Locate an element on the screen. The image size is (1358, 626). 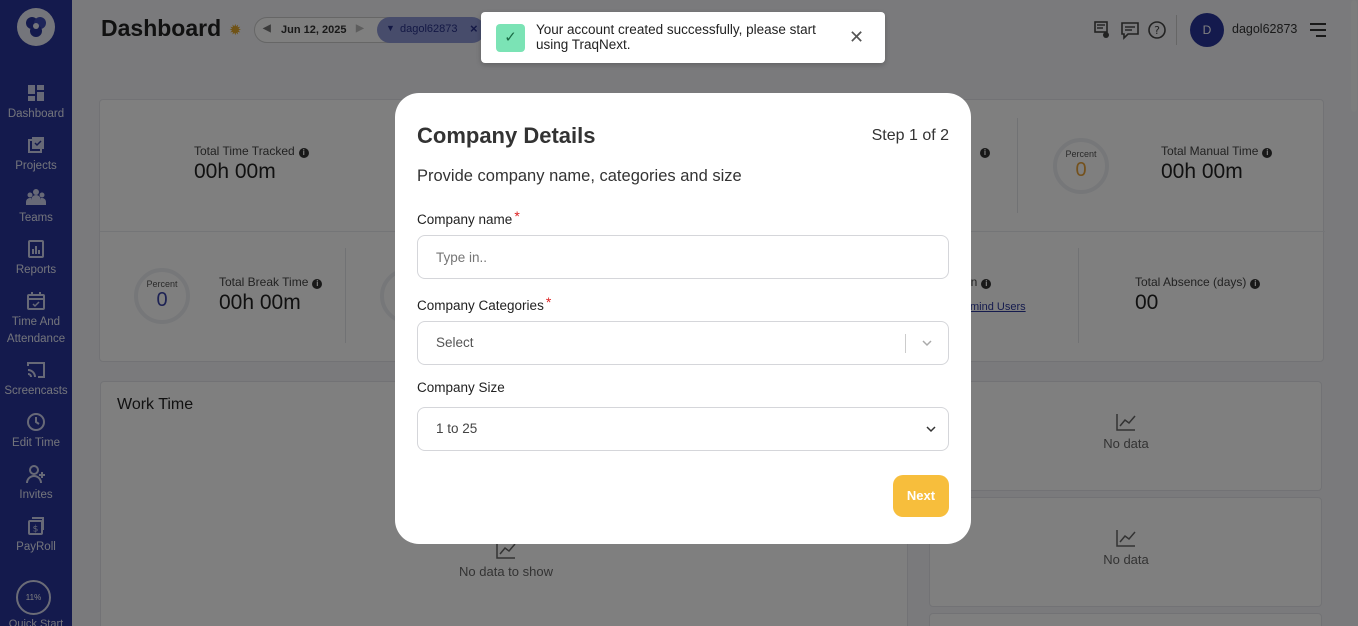
company-categories-label: Company Categories * is located at coordinates (484, 303).